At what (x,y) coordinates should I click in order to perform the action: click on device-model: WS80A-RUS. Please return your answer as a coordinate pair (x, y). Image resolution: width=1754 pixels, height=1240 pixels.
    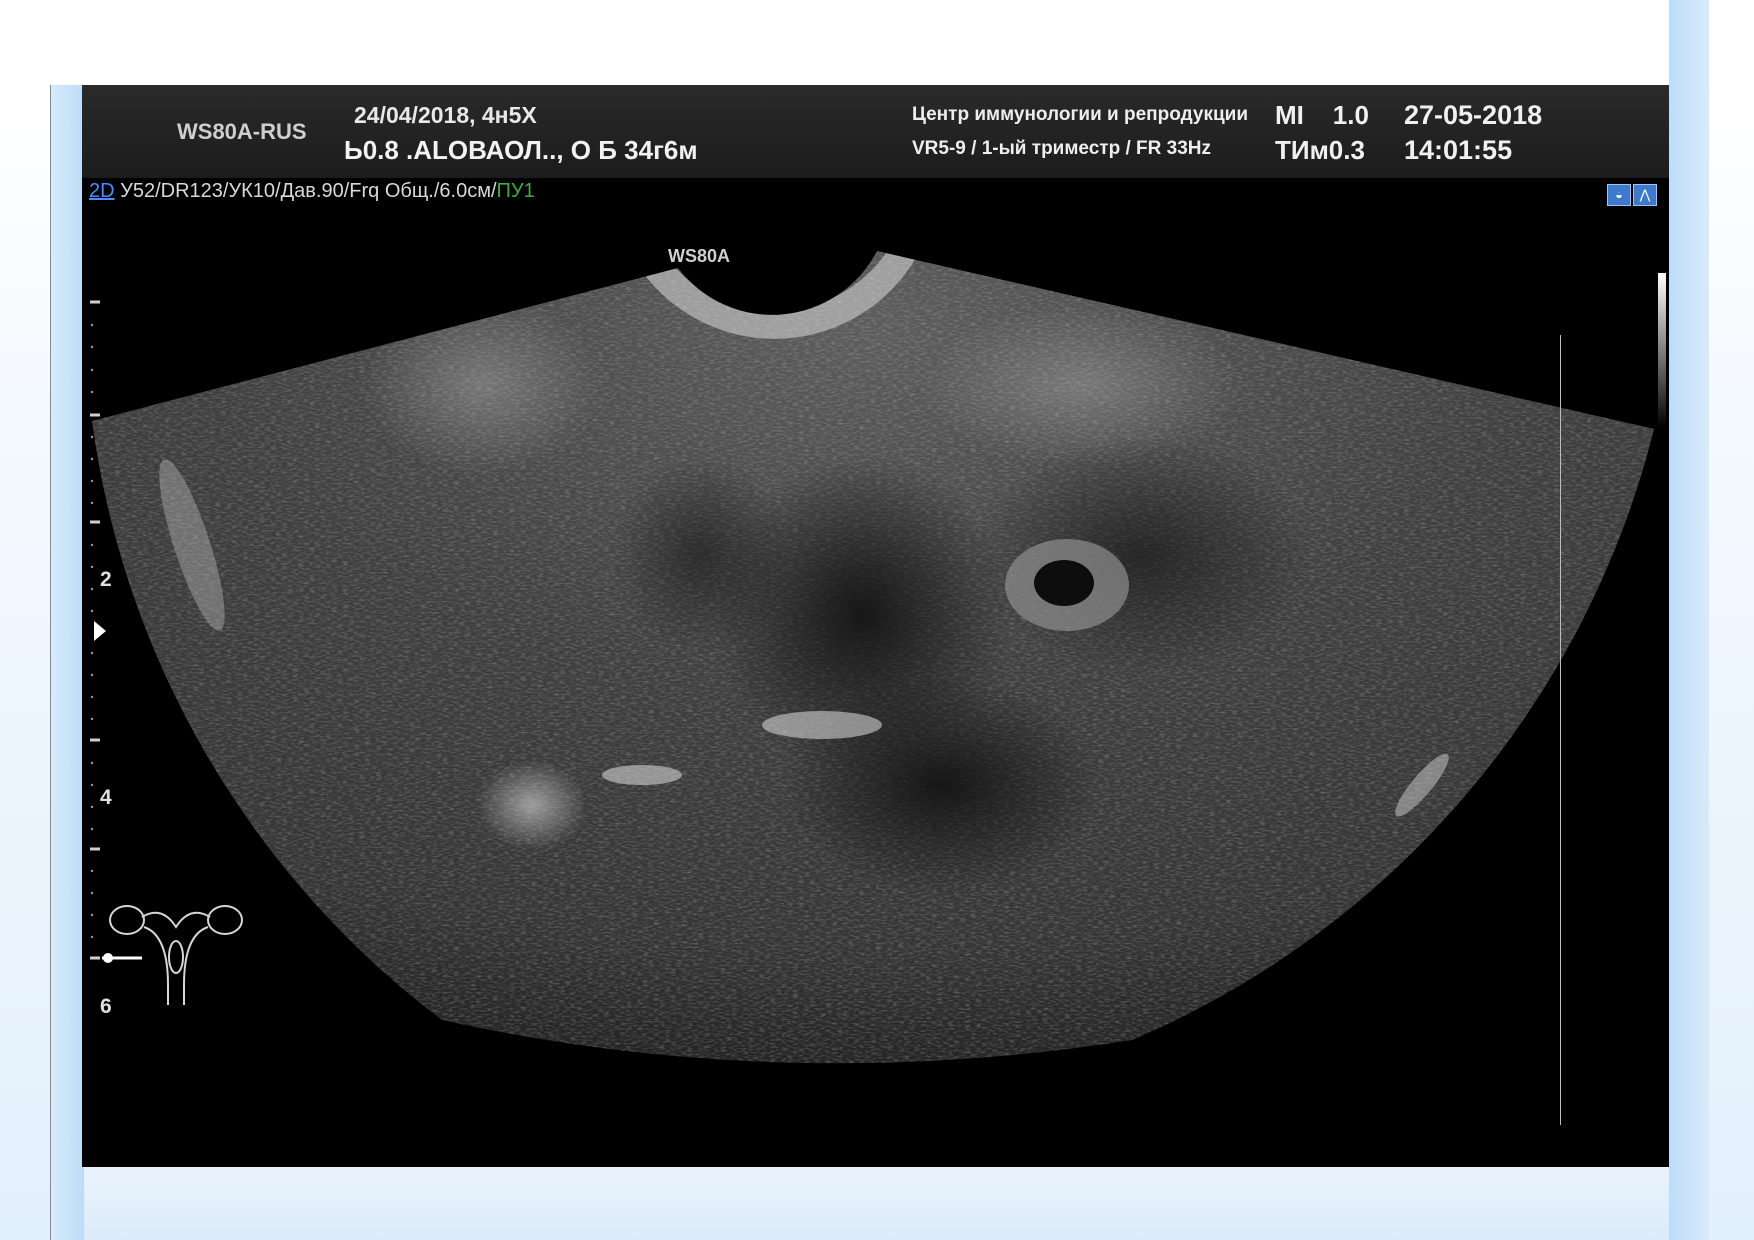
    Looking at the image, I should click on (242, 131).